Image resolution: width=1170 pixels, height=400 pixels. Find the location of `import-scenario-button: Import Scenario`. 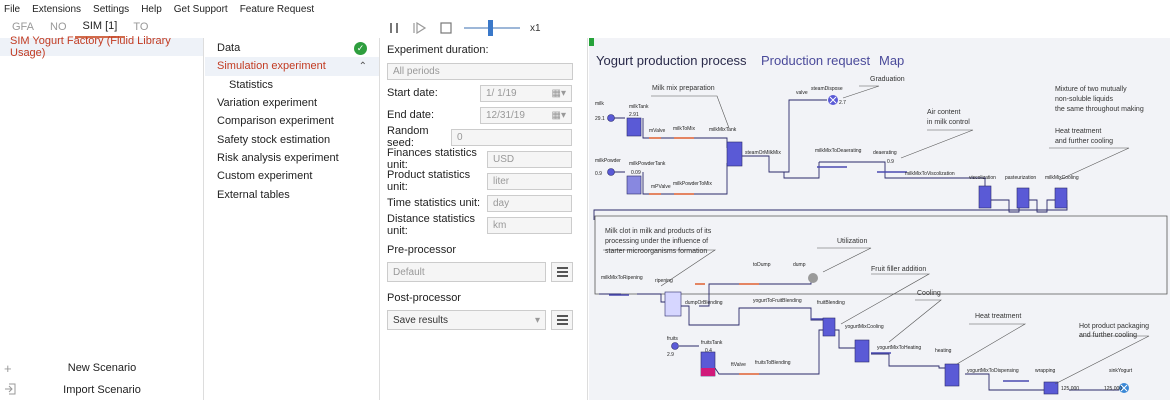

import-scenario-button: Import Scenario is located at coordinates (102, 390).